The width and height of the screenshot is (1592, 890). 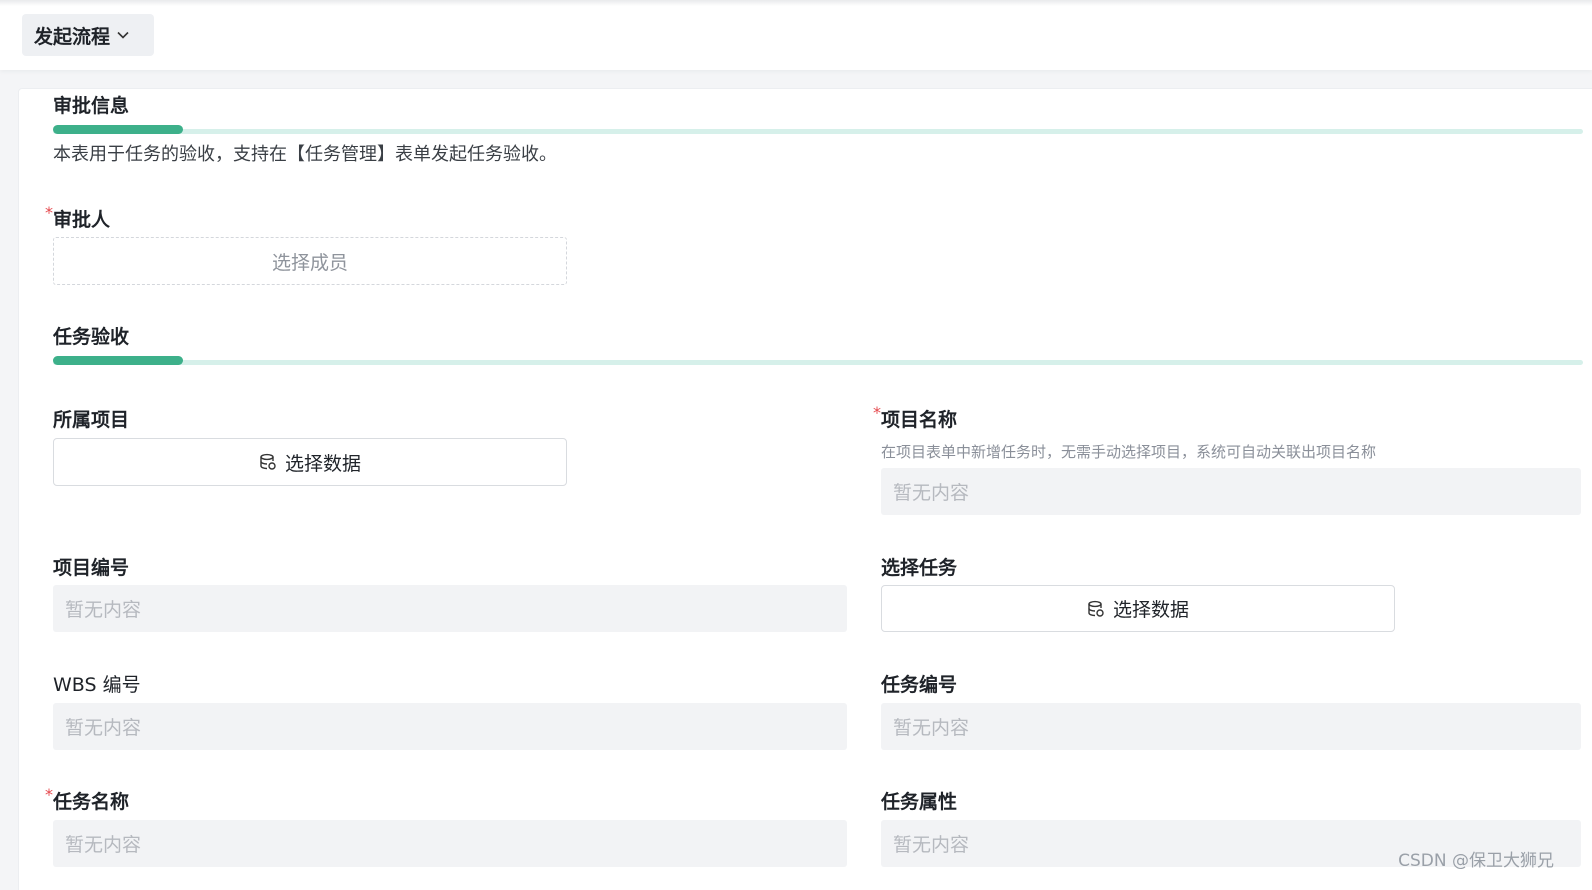 What do you see at coordinates (919, 802) in the screenshot?
I see `task-attribute-label: 任务属性` at bounding box center [919, 802].